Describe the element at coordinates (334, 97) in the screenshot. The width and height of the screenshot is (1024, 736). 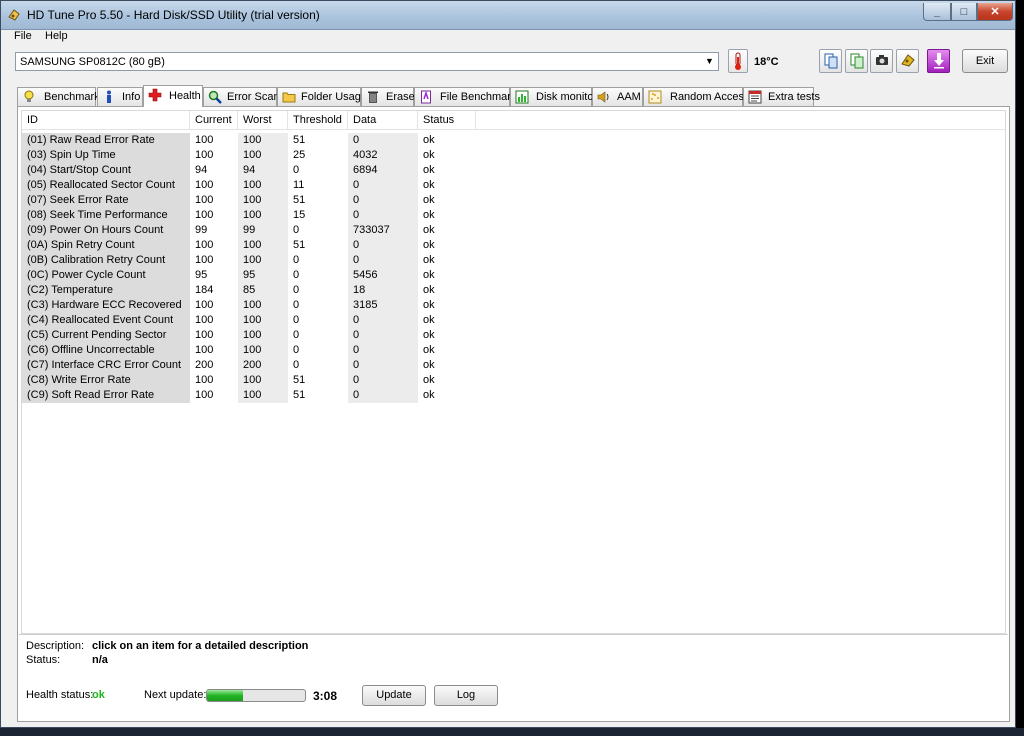
I see `tab-label: Folder Usage` at that location.